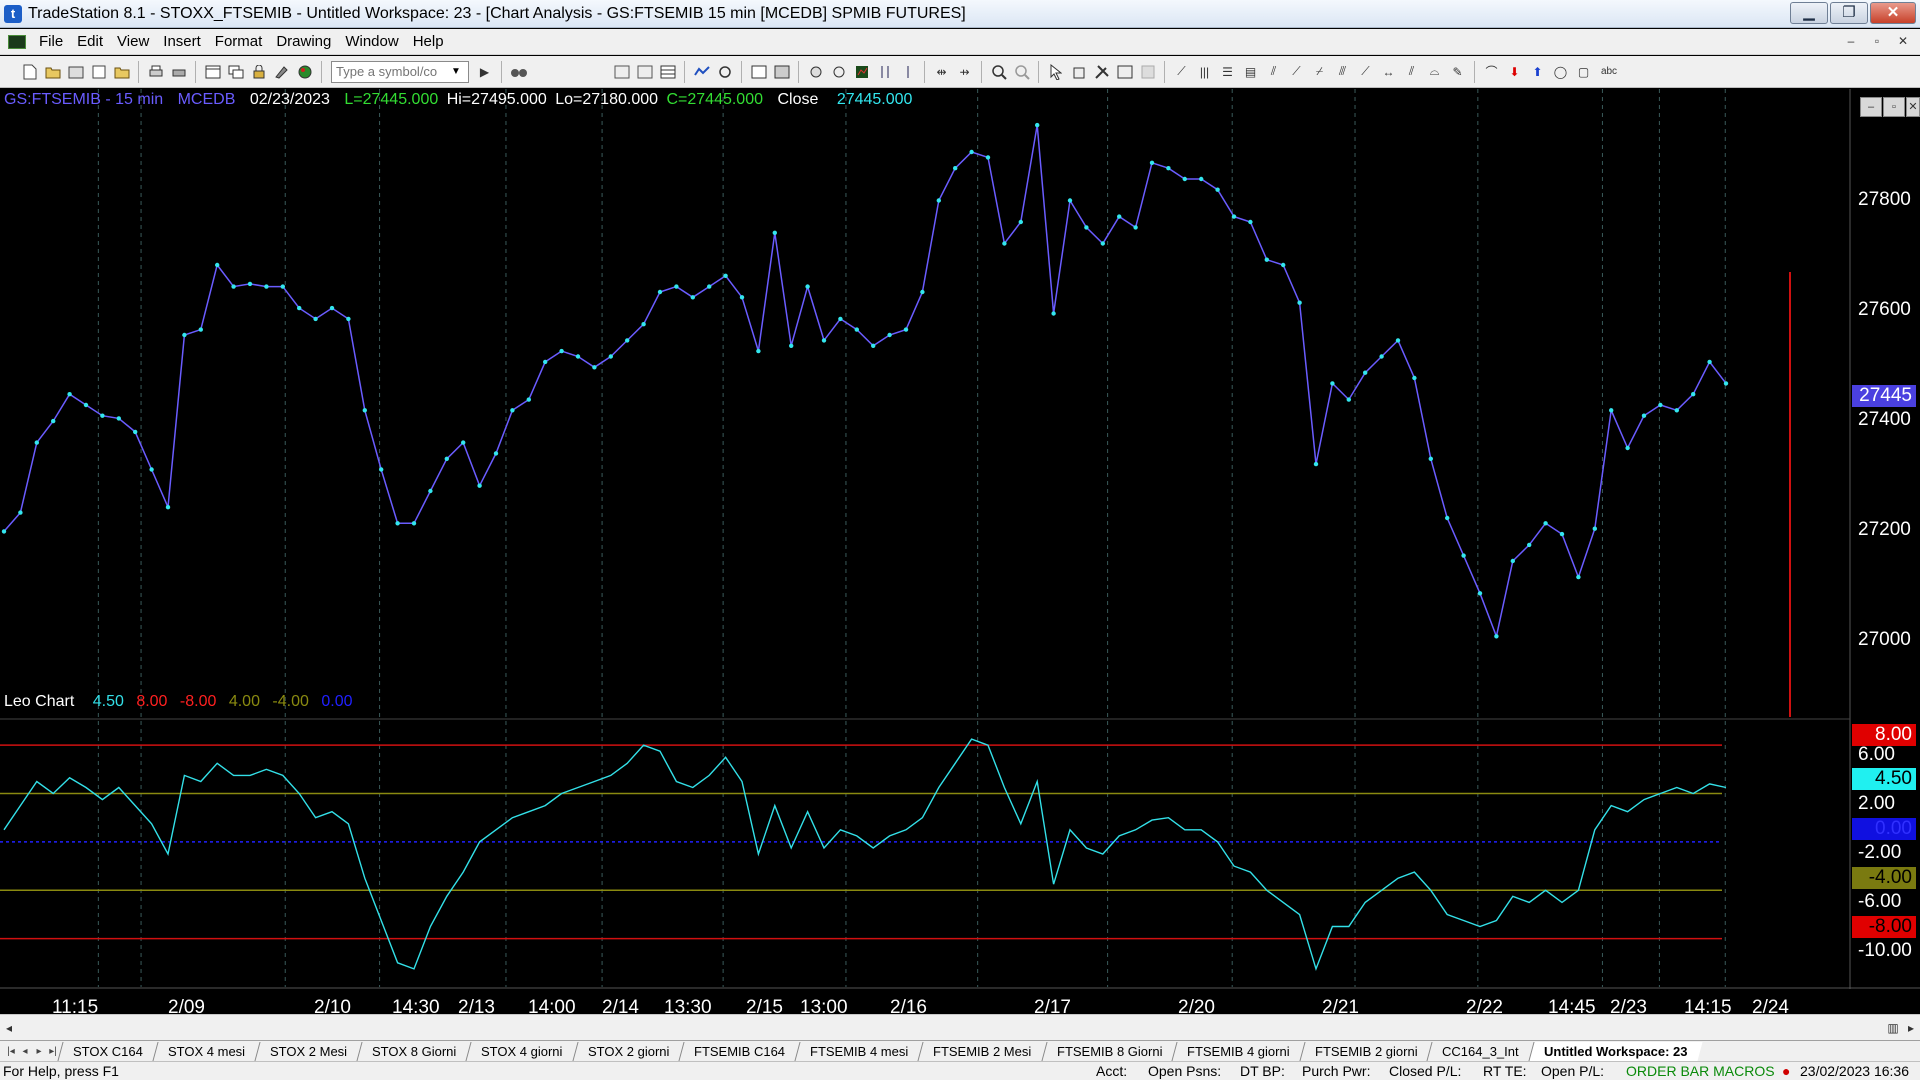 The image size is (1920, 1080). I want to click on andrews-pitchfork-icon: ⫻, so click(1342, 71).